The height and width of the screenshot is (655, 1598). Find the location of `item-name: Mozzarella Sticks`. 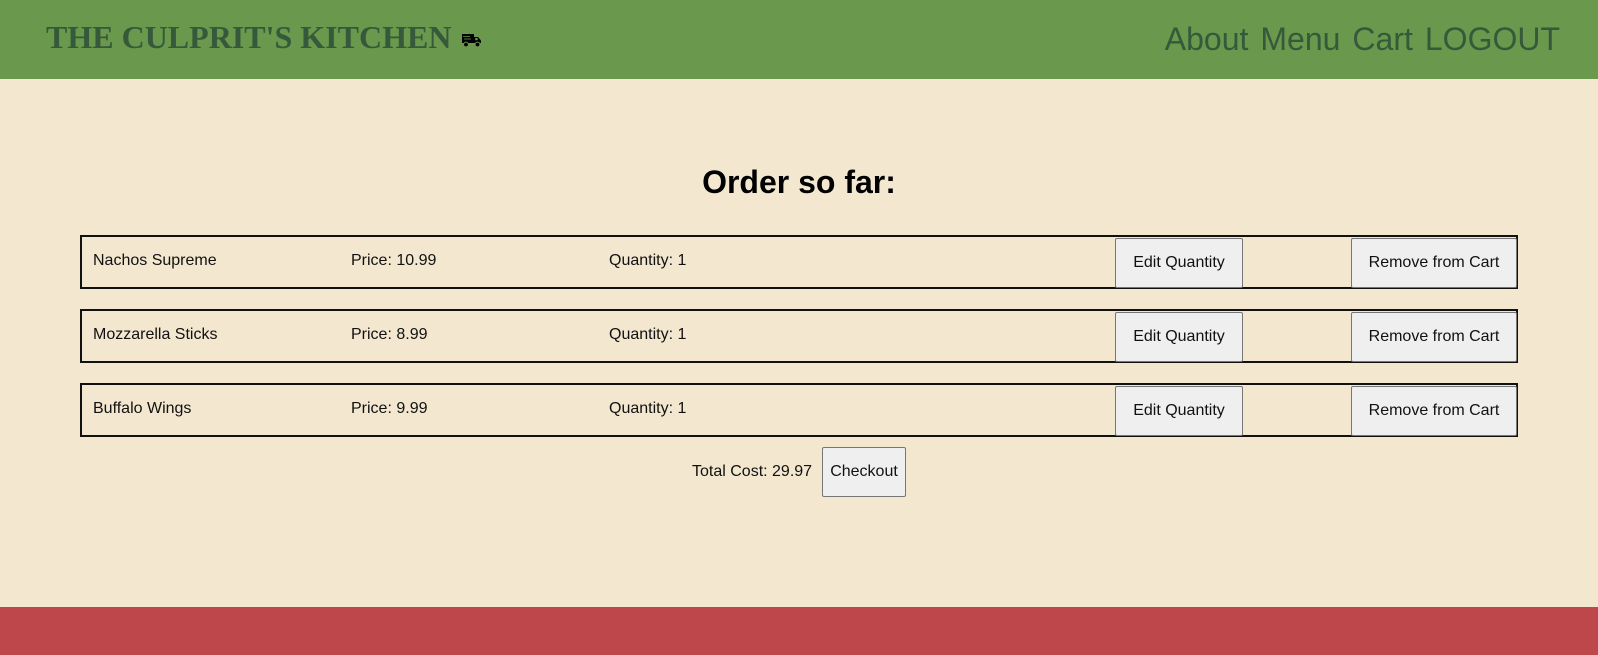

item-name: Mozzarella Sticks is located at coordinates (155, 334).